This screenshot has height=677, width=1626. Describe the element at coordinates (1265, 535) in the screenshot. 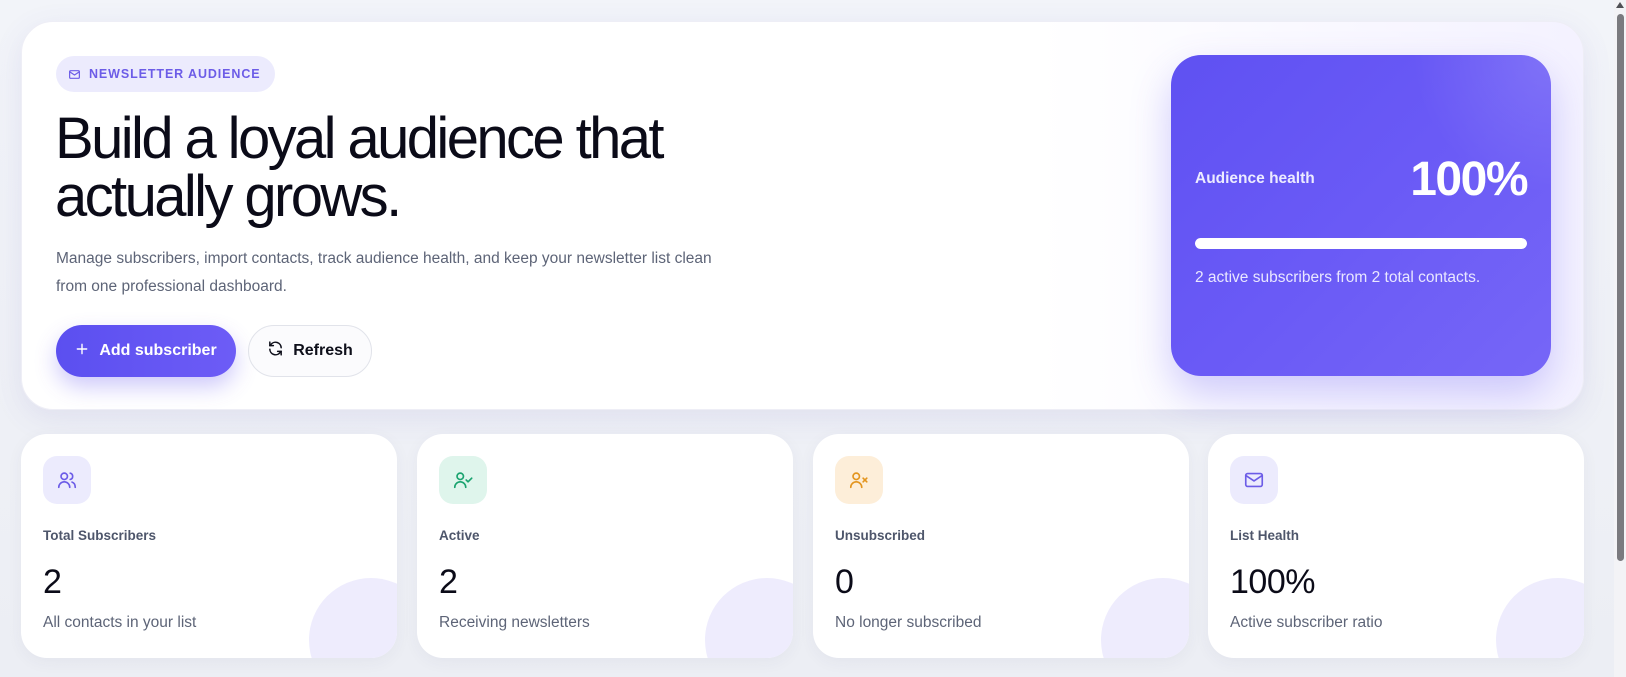

I see `stat-label: List Health` at that location.